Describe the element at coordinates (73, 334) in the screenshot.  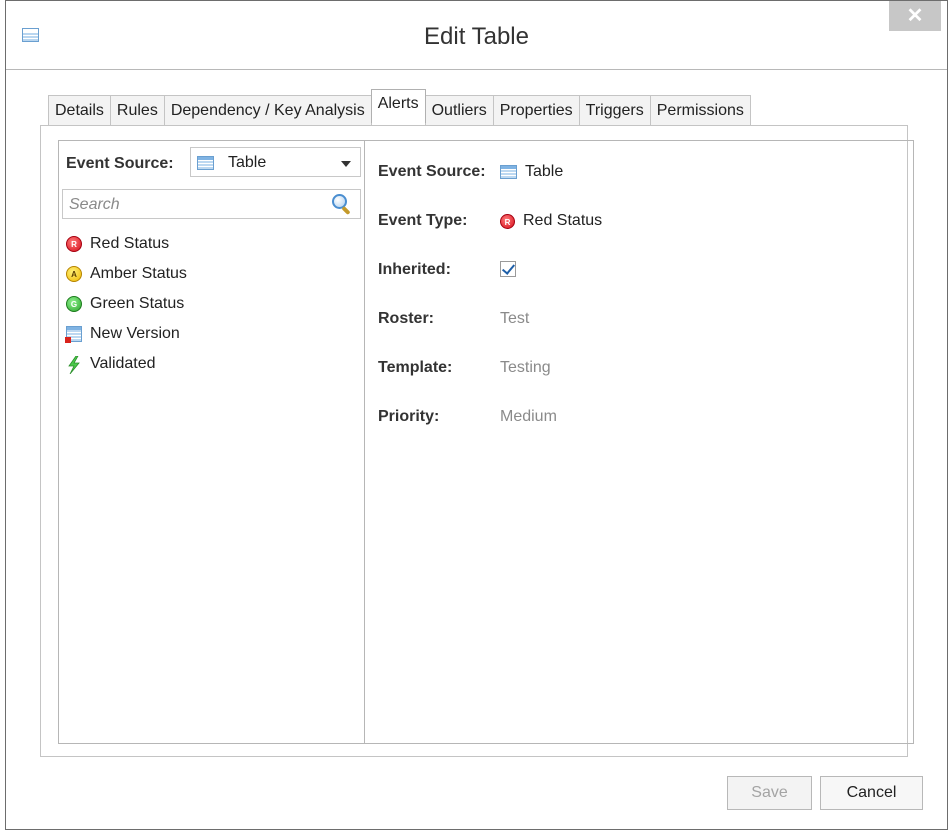
I see `new-version-icon` at that location.